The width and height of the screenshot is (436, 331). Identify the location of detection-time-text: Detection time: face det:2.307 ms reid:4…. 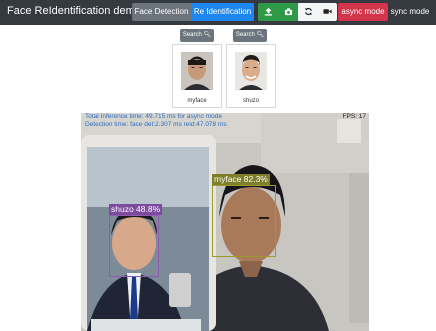
(156, 124).